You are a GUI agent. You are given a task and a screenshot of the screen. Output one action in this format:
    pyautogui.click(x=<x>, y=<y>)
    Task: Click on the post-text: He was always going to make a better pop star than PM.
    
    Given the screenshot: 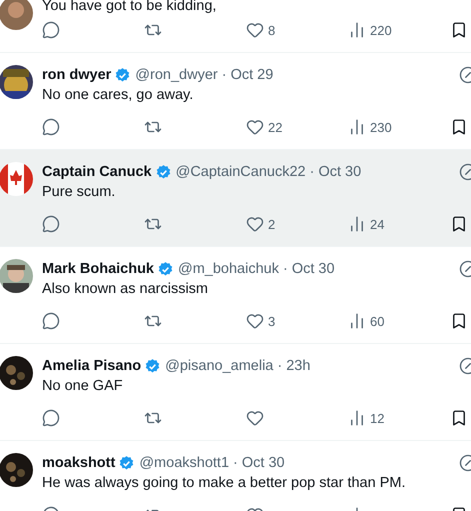 What is the action you would take?
    pyautogui.click(x=224, y=483)
    